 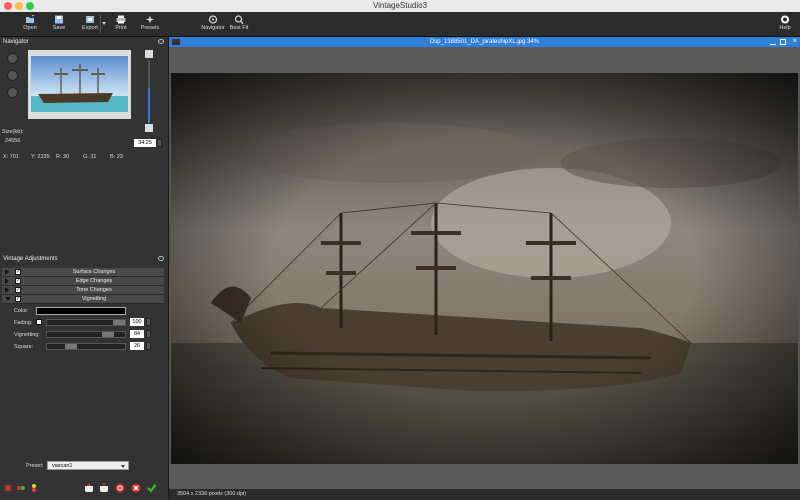 I want to click on reset-icon, so click(x=120, y=488).